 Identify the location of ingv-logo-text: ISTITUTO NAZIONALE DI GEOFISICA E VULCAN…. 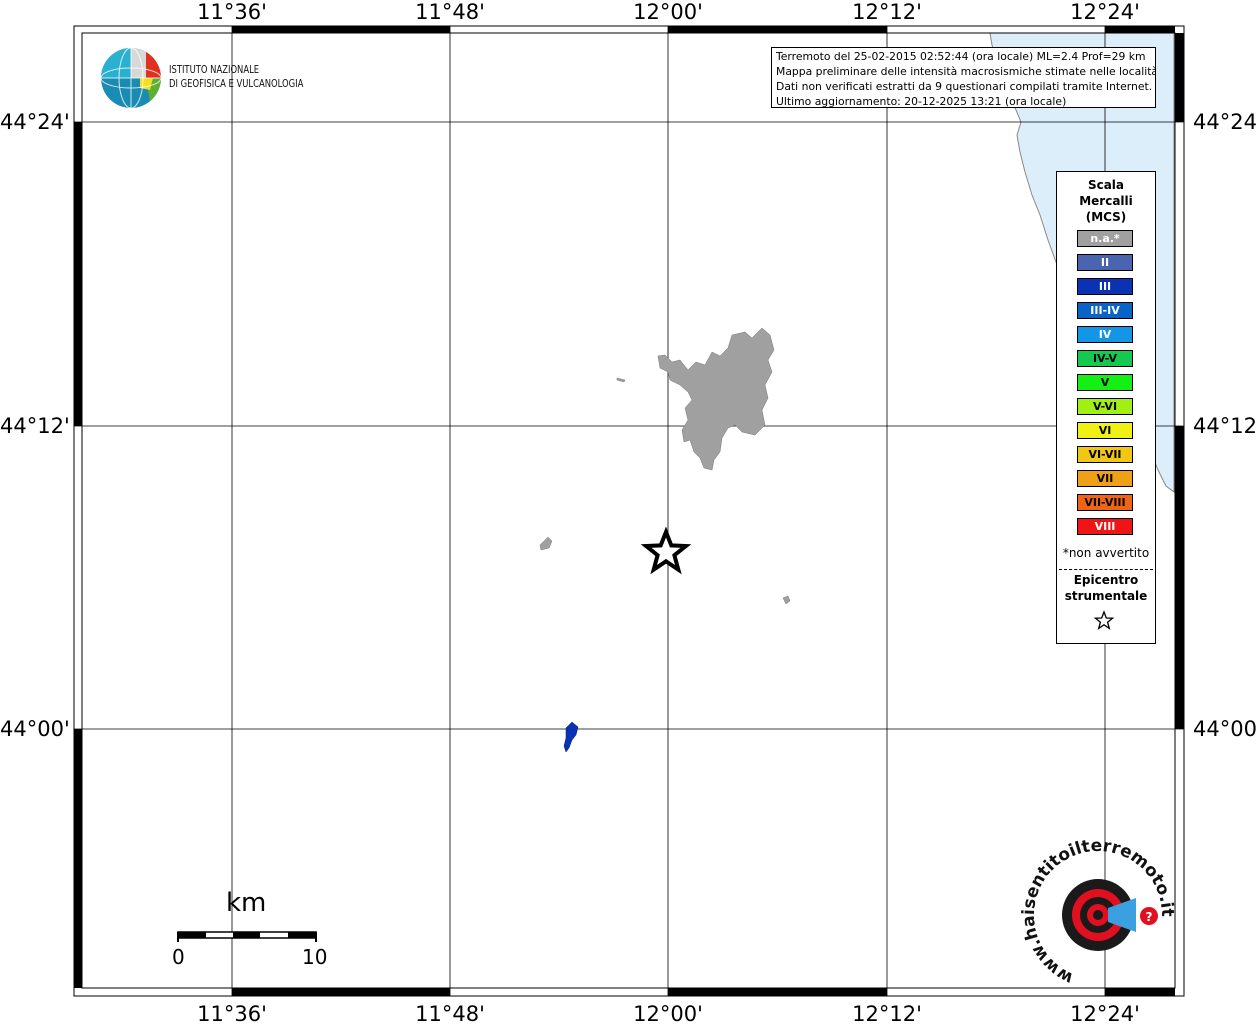
(236, 77).